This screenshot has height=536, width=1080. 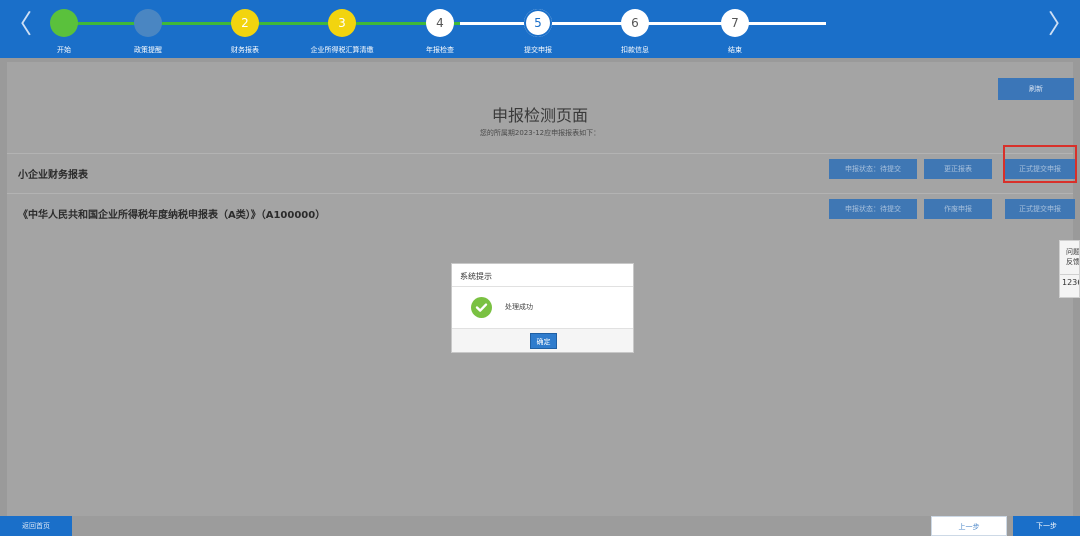 What do you see at coordinates (148, 50) in the screenshot?
I see `step-policy-reminder-label: 政策提醒` at bounding box center [148, 50].